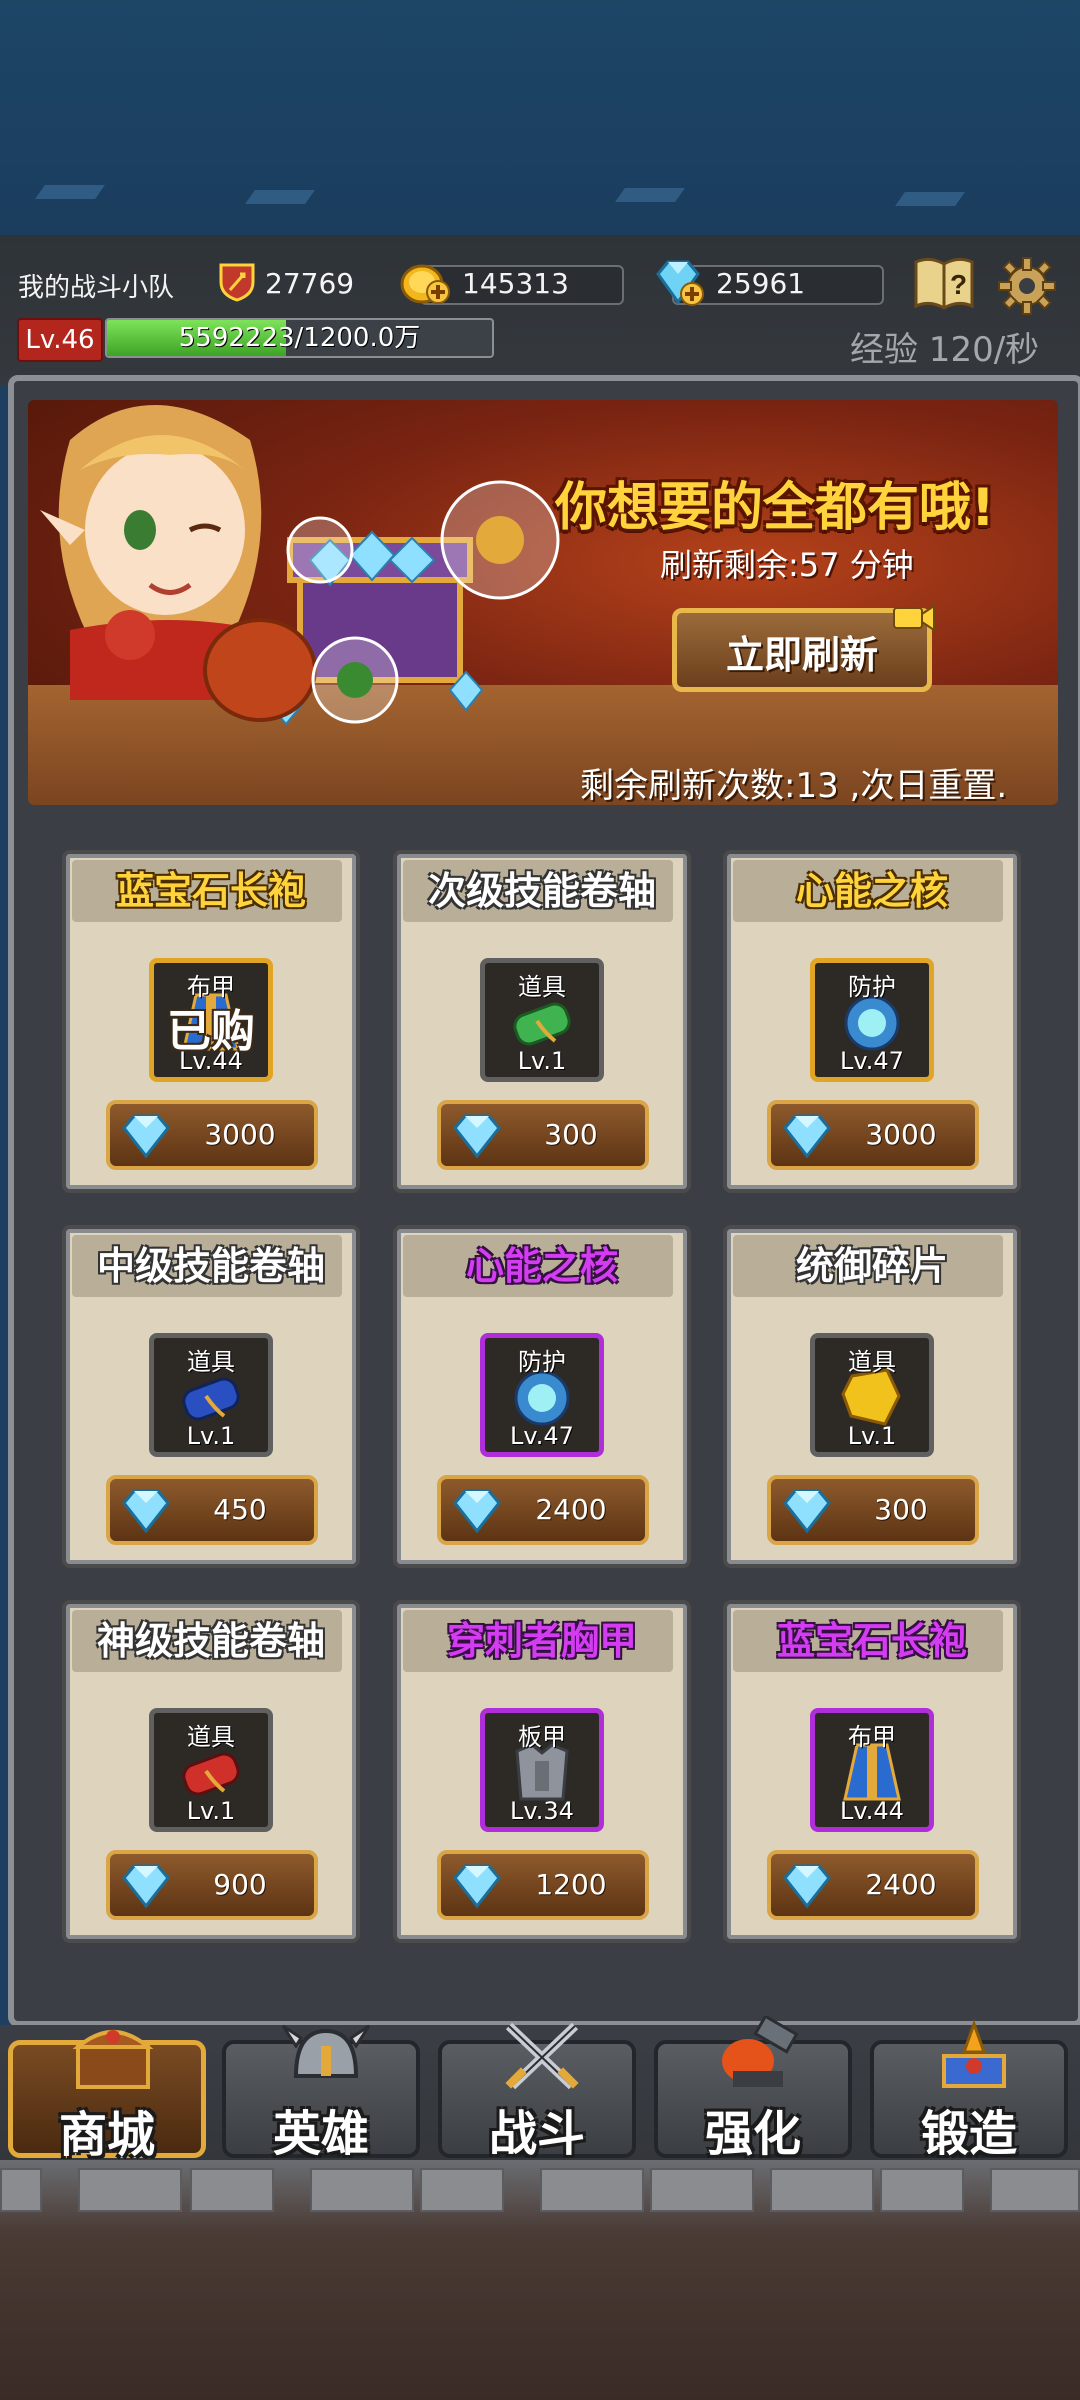  Describe the element at coordinates (210, 891) in the screenshot. I see `item-name: 蓝宝石长袍` at that location.